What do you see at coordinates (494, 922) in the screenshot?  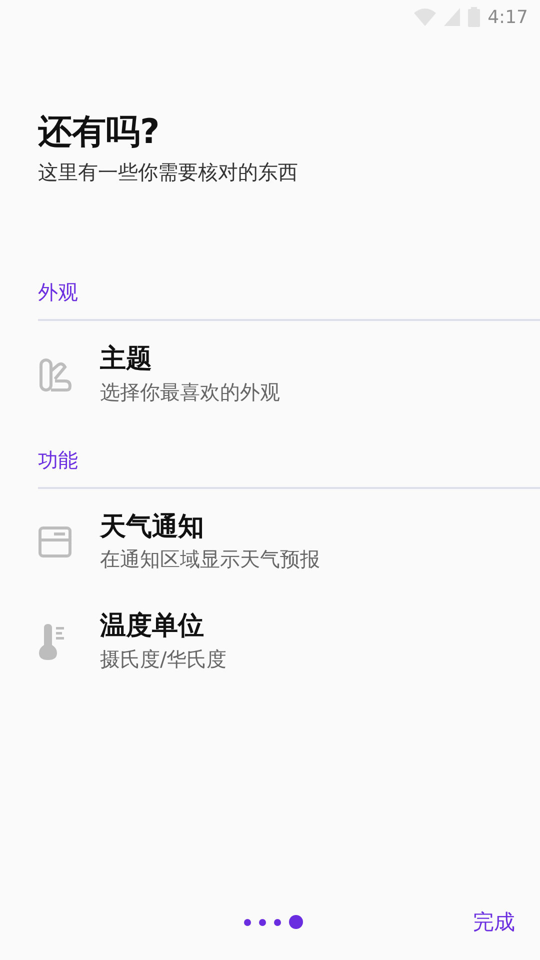 I see `done-button: 完成` at bounding box center [494, 922].